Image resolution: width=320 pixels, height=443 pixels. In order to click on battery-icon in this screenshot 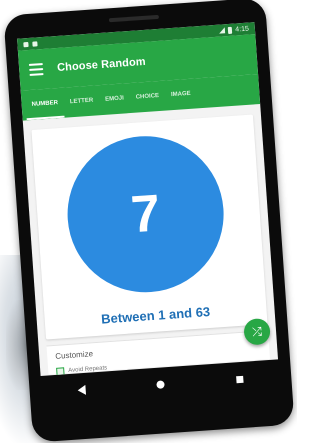, I will do `click(230, 30)`.